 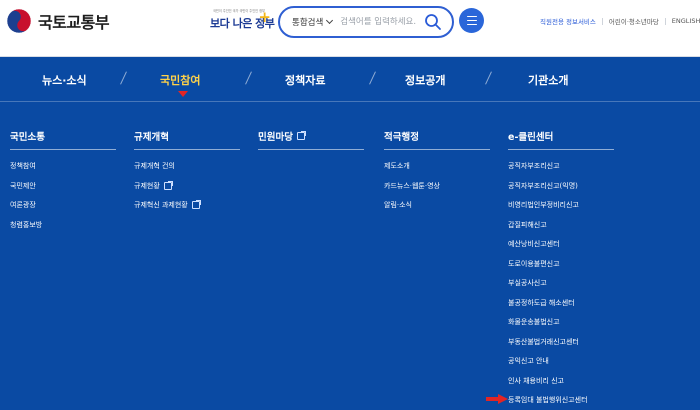 What do you see at coordinates (561, 139) in the screenshot?
I see `column-title: e-클린센터` at bounding box center [561, 139].